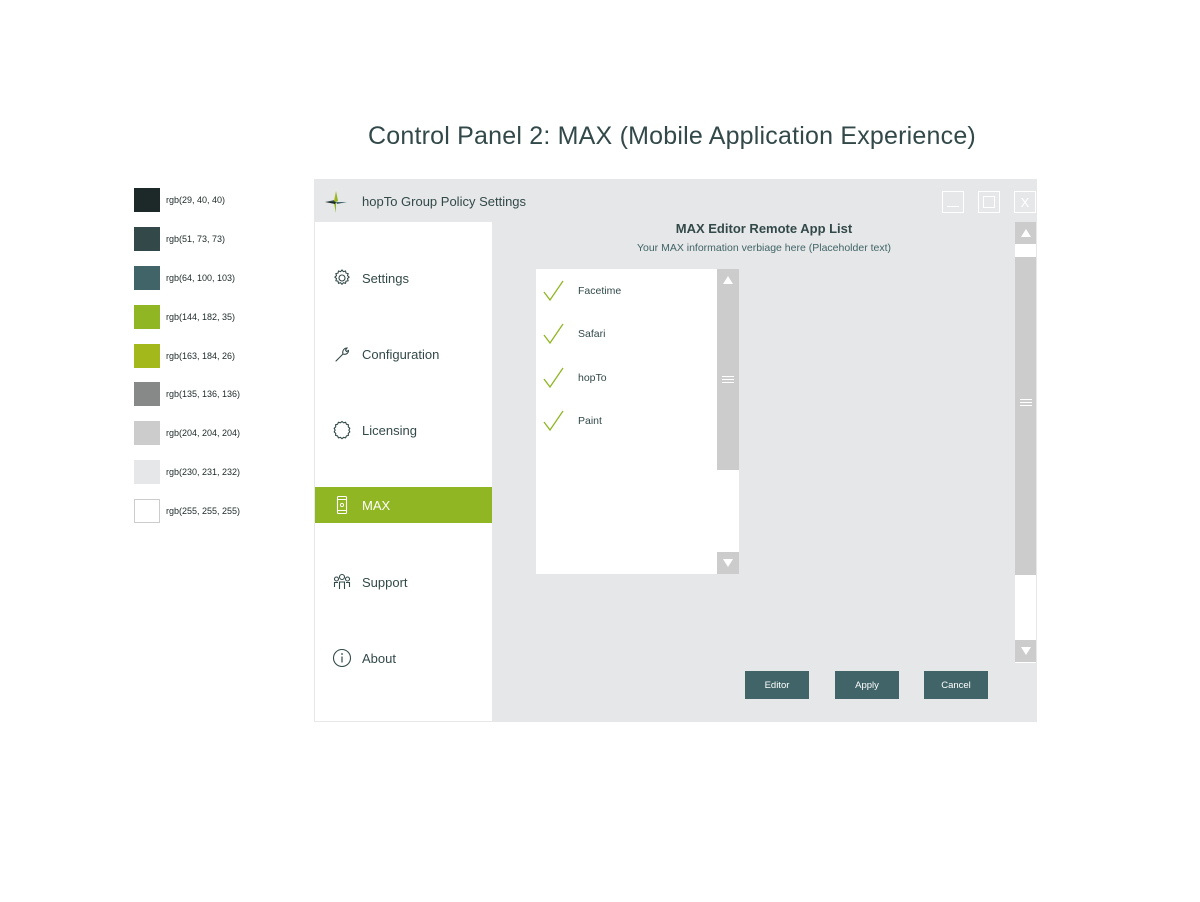 The width and height of the screenshot is (1200, 902). What do you see at coordinates (592, 334) in the screenshot?
I see `app-name: Safari` at bounding box center [592, 334].